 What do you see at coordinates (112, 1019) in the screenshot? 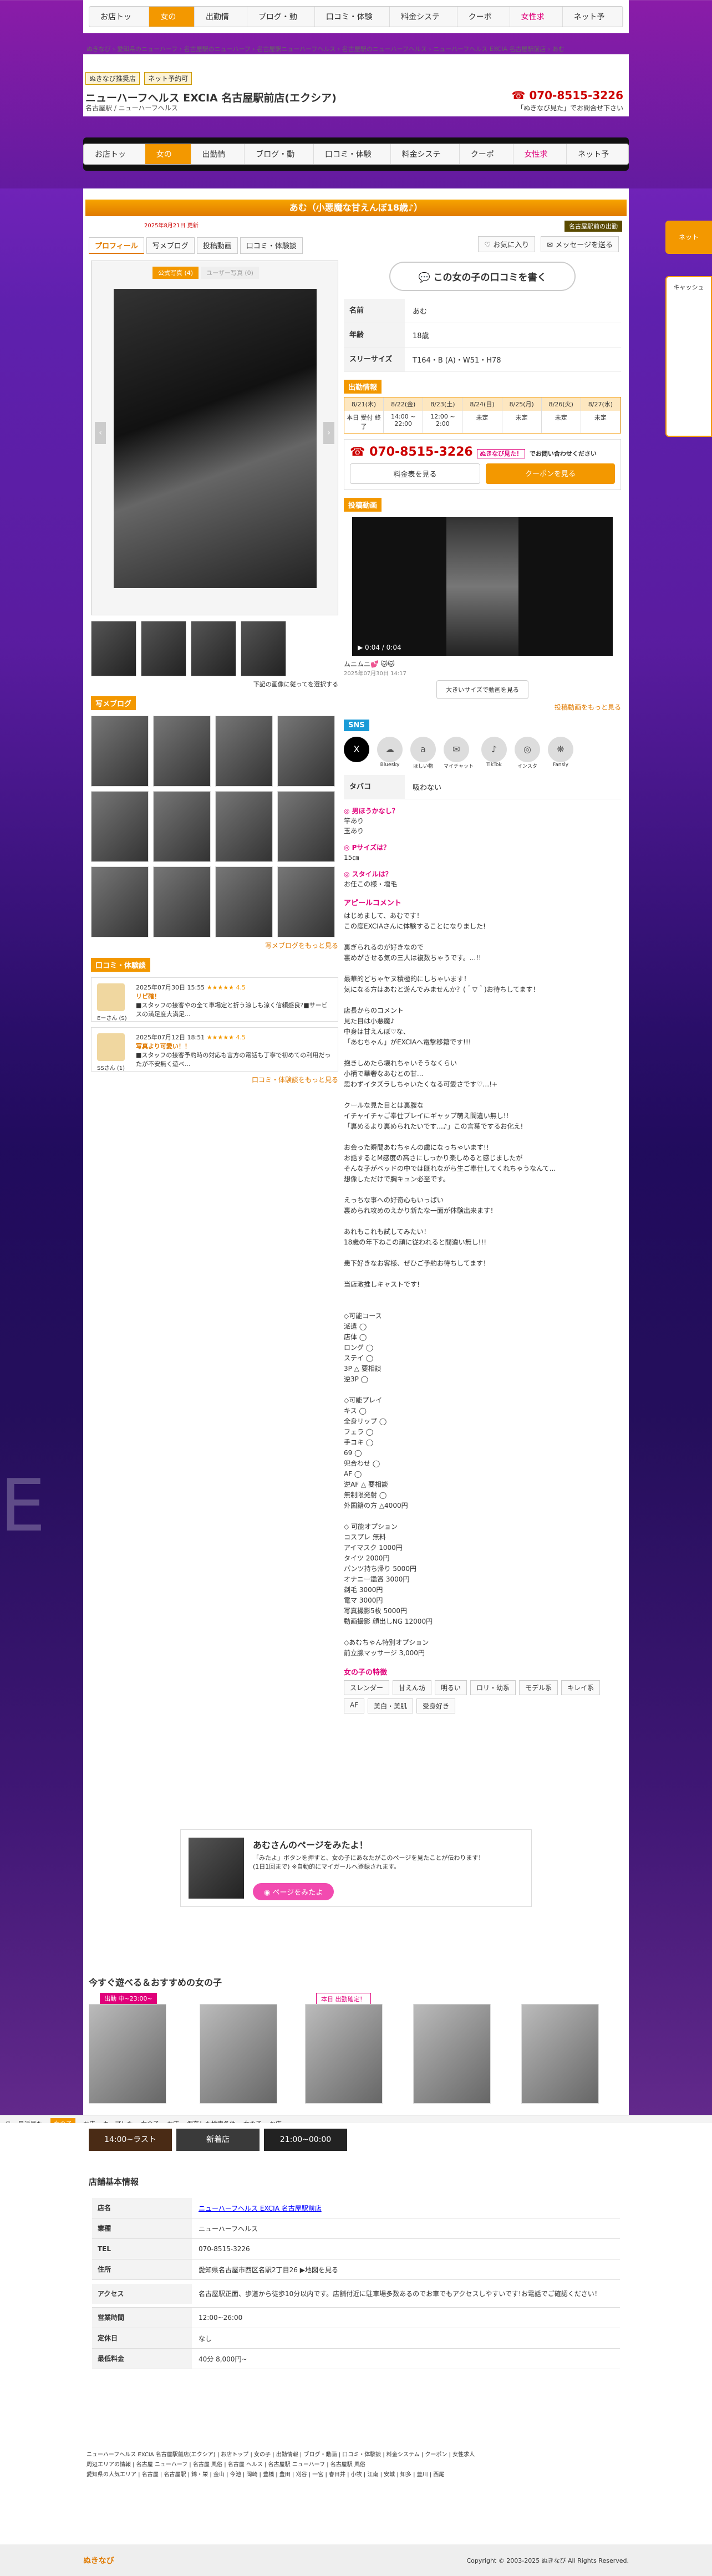
I see `review-user: Eーさん (S)` at bounding box center [112, 1019].